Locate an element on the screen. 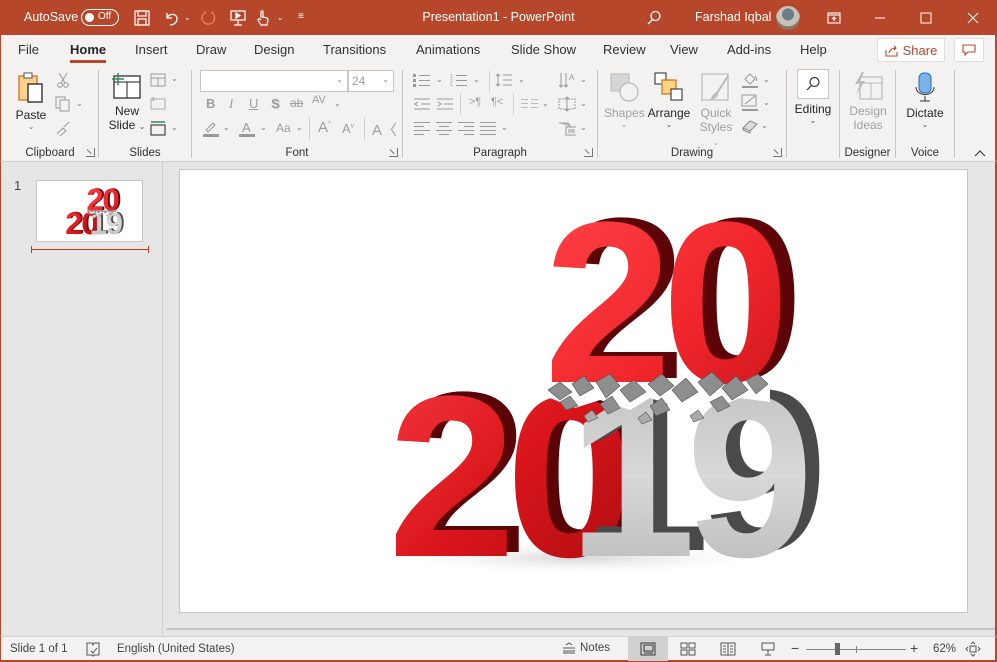 The height and width of the screenshot is (662, 997). clear-formatting-icon: A〈 is located at coordinates (384, 129).